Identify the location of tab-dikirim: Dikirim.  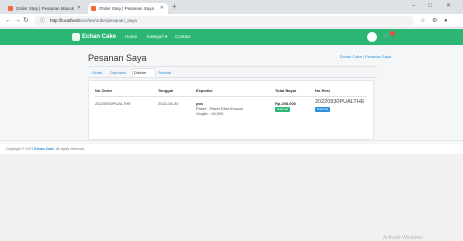
(140, 73).